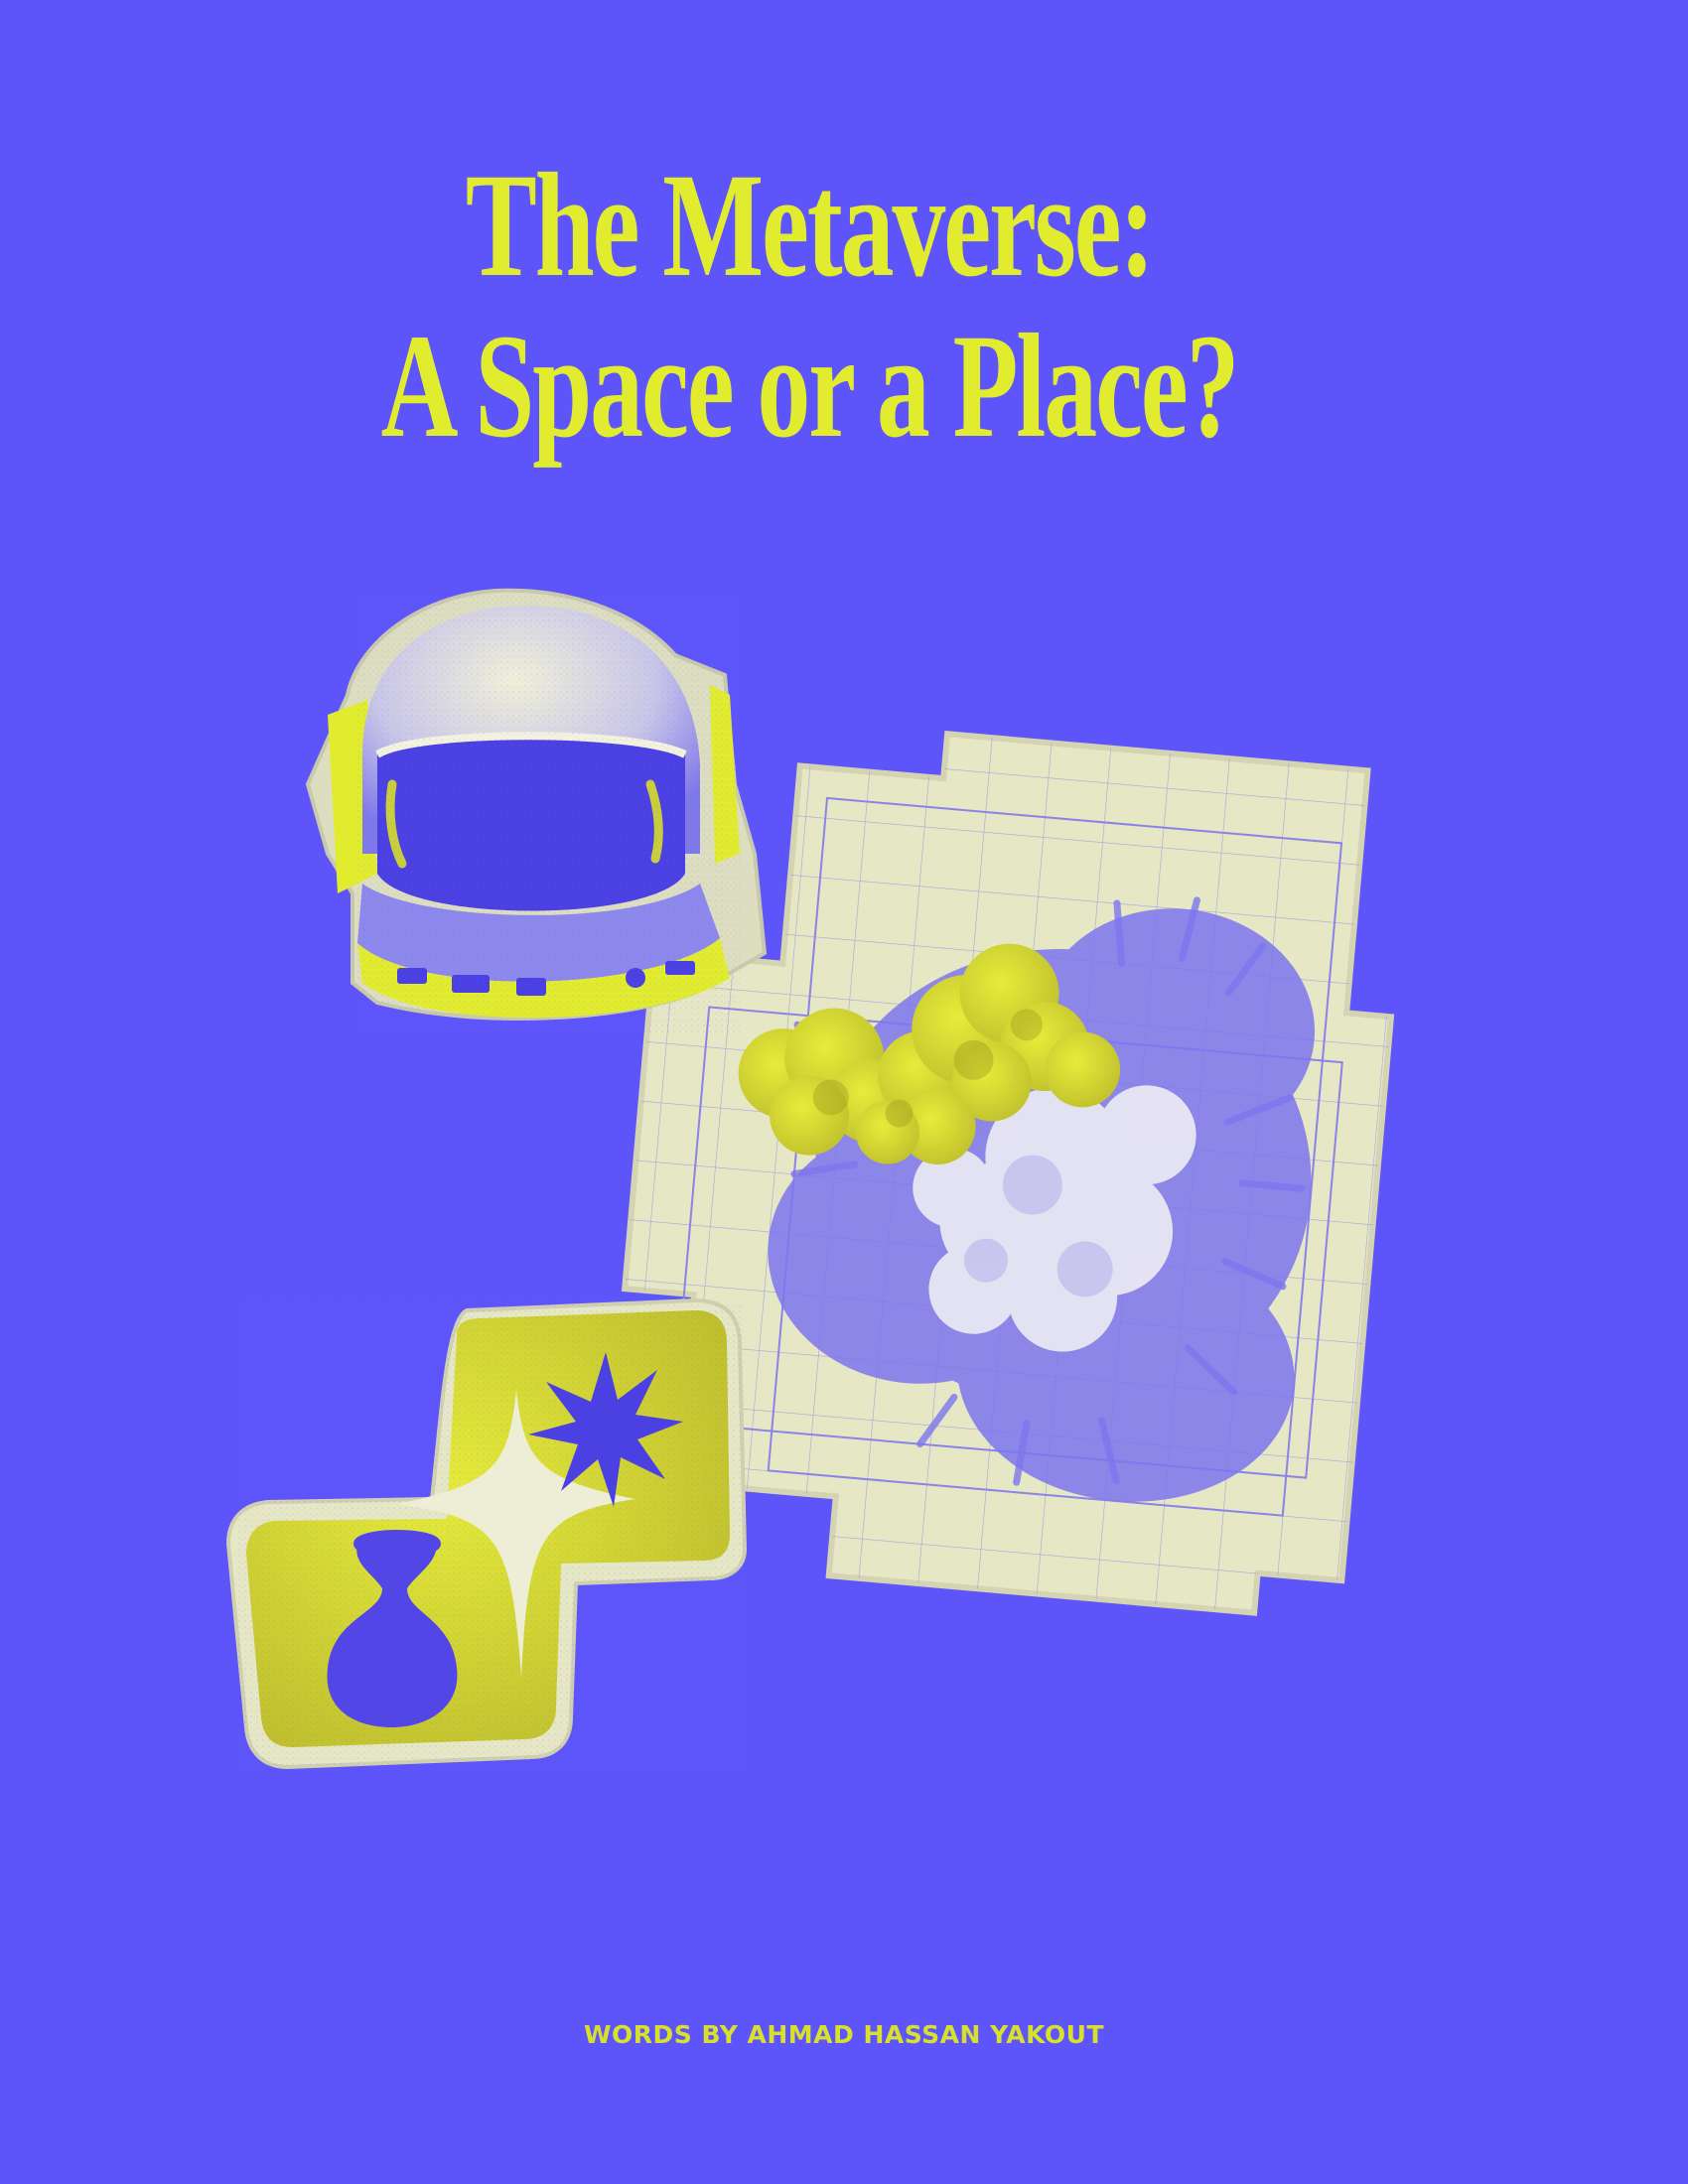 The width and height of the screenshot is (1688, 2184). I want to click on astronaut-helmet-icon, so click(536, 810).